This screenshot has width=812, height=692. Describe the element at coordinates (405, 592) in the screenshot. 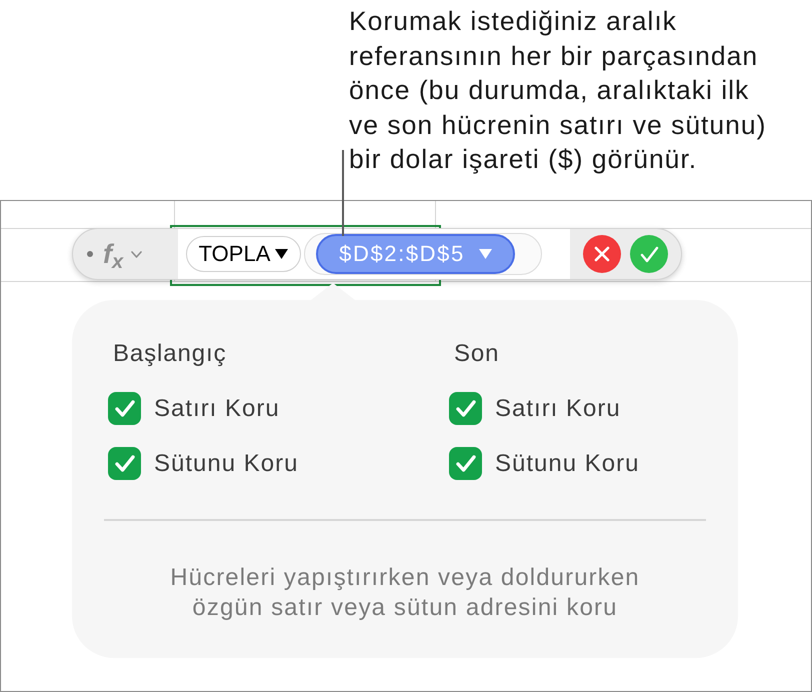

I see `help-text: Hücreleri yapıştırırken veya doldururken özgün satır veya sütun adresini koru` at that location.